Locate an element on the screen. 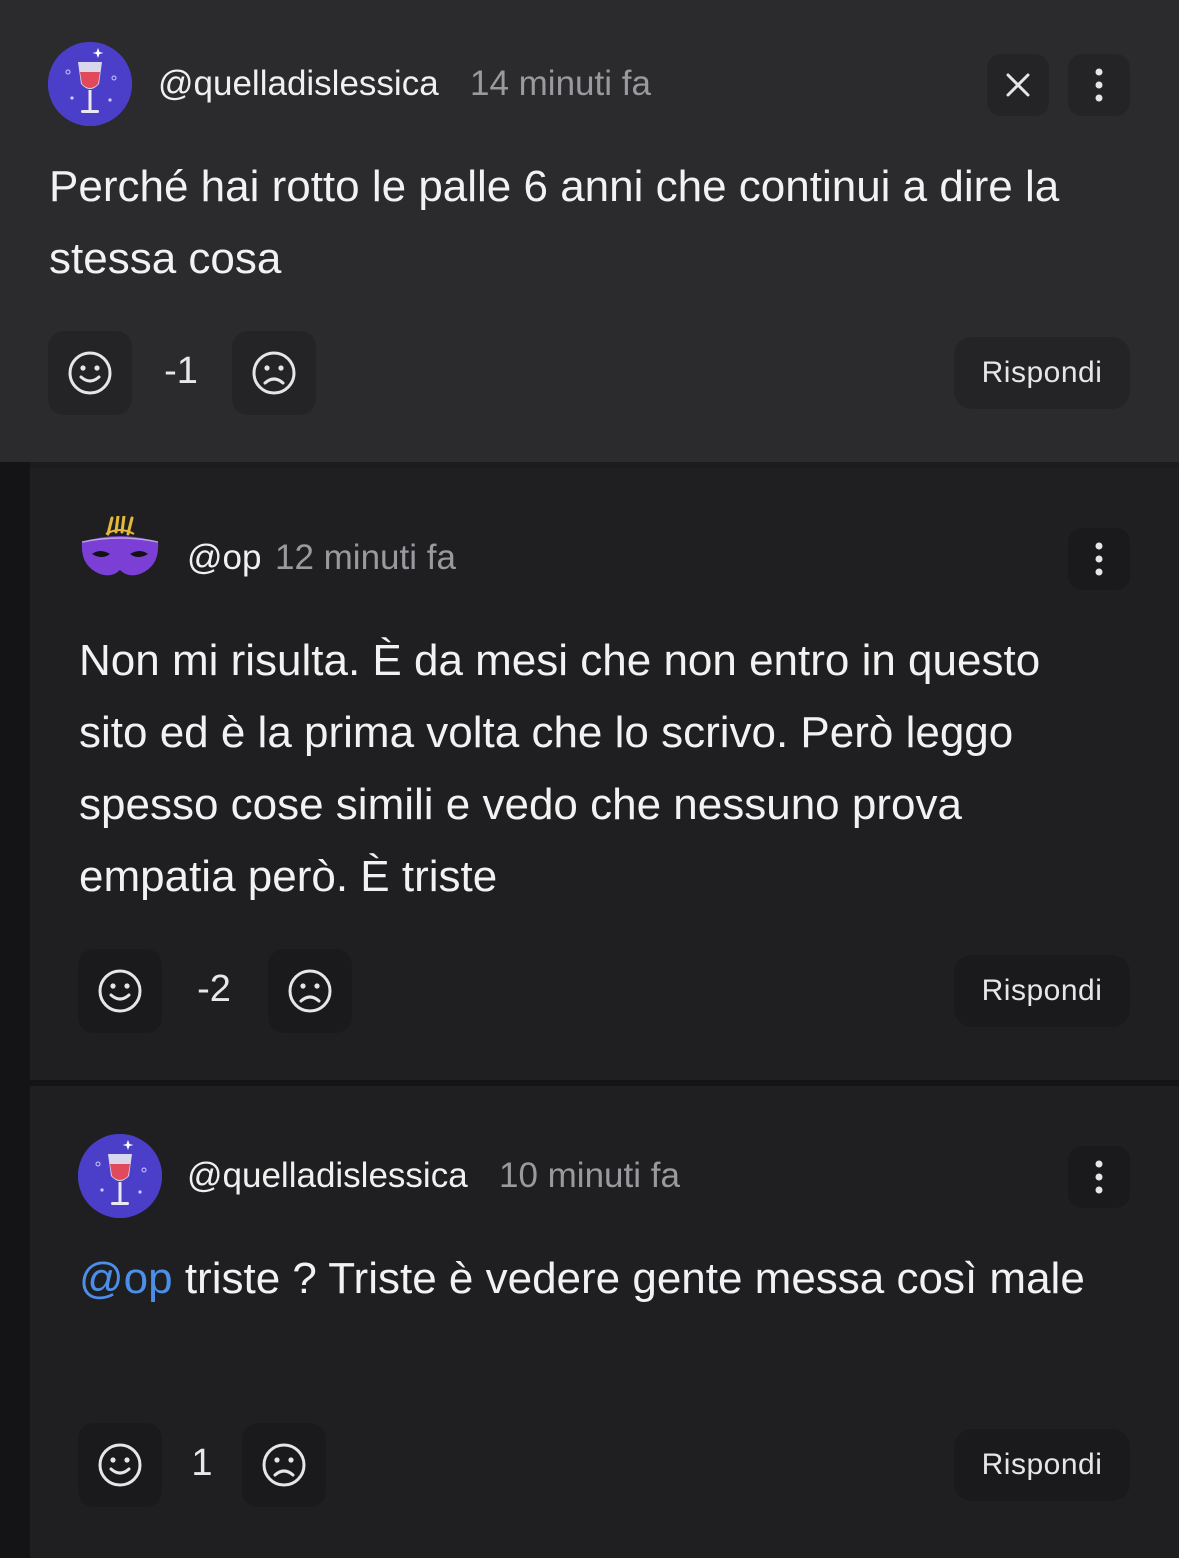  thread-indent-line is located at coordinates (15, 1010).